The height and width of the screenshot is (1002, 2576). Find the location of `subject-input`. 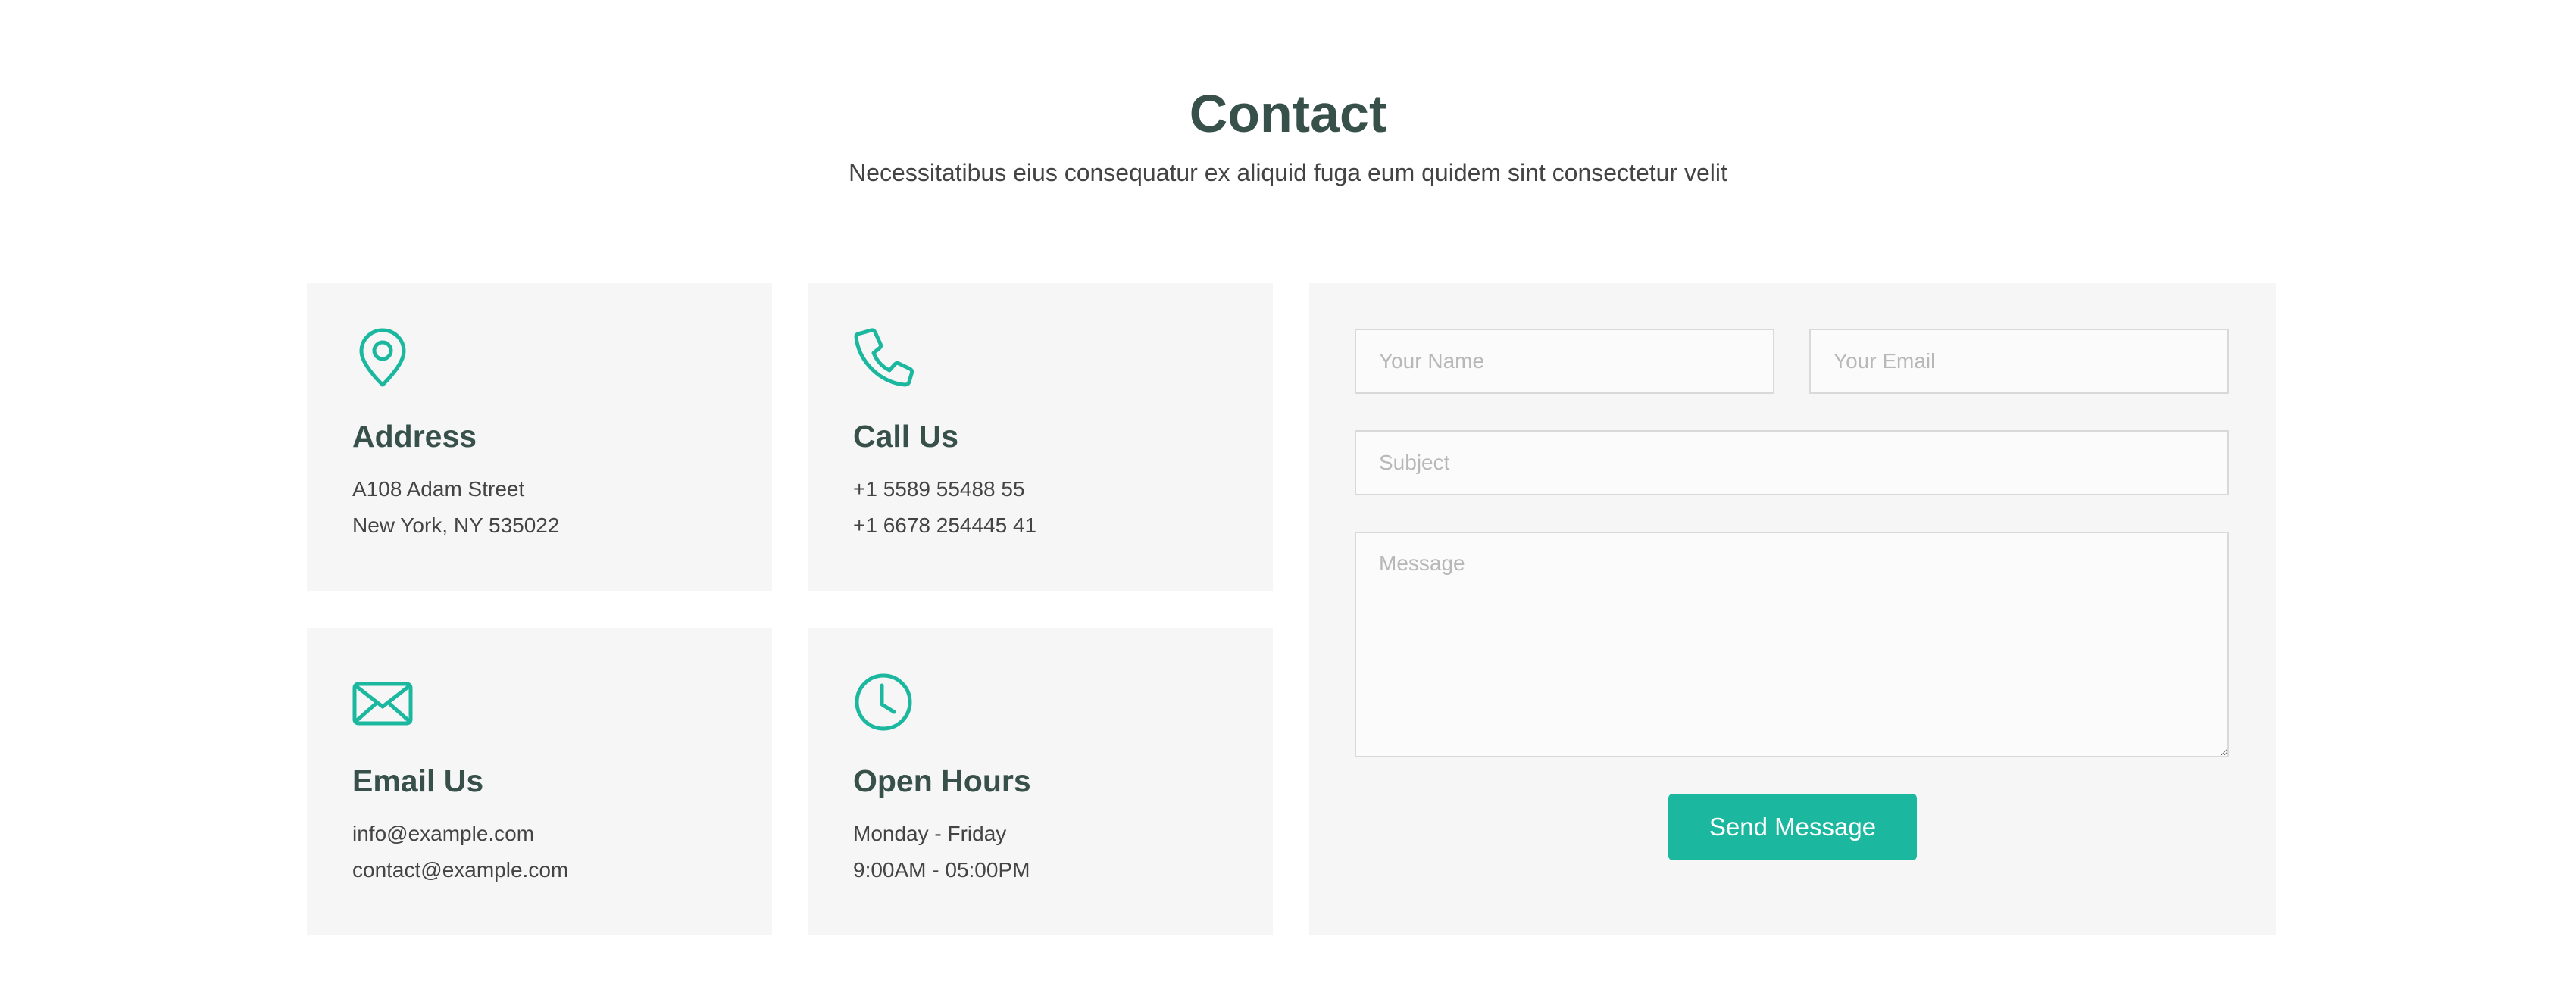

subject-input is located at coordinates (1792, 462).